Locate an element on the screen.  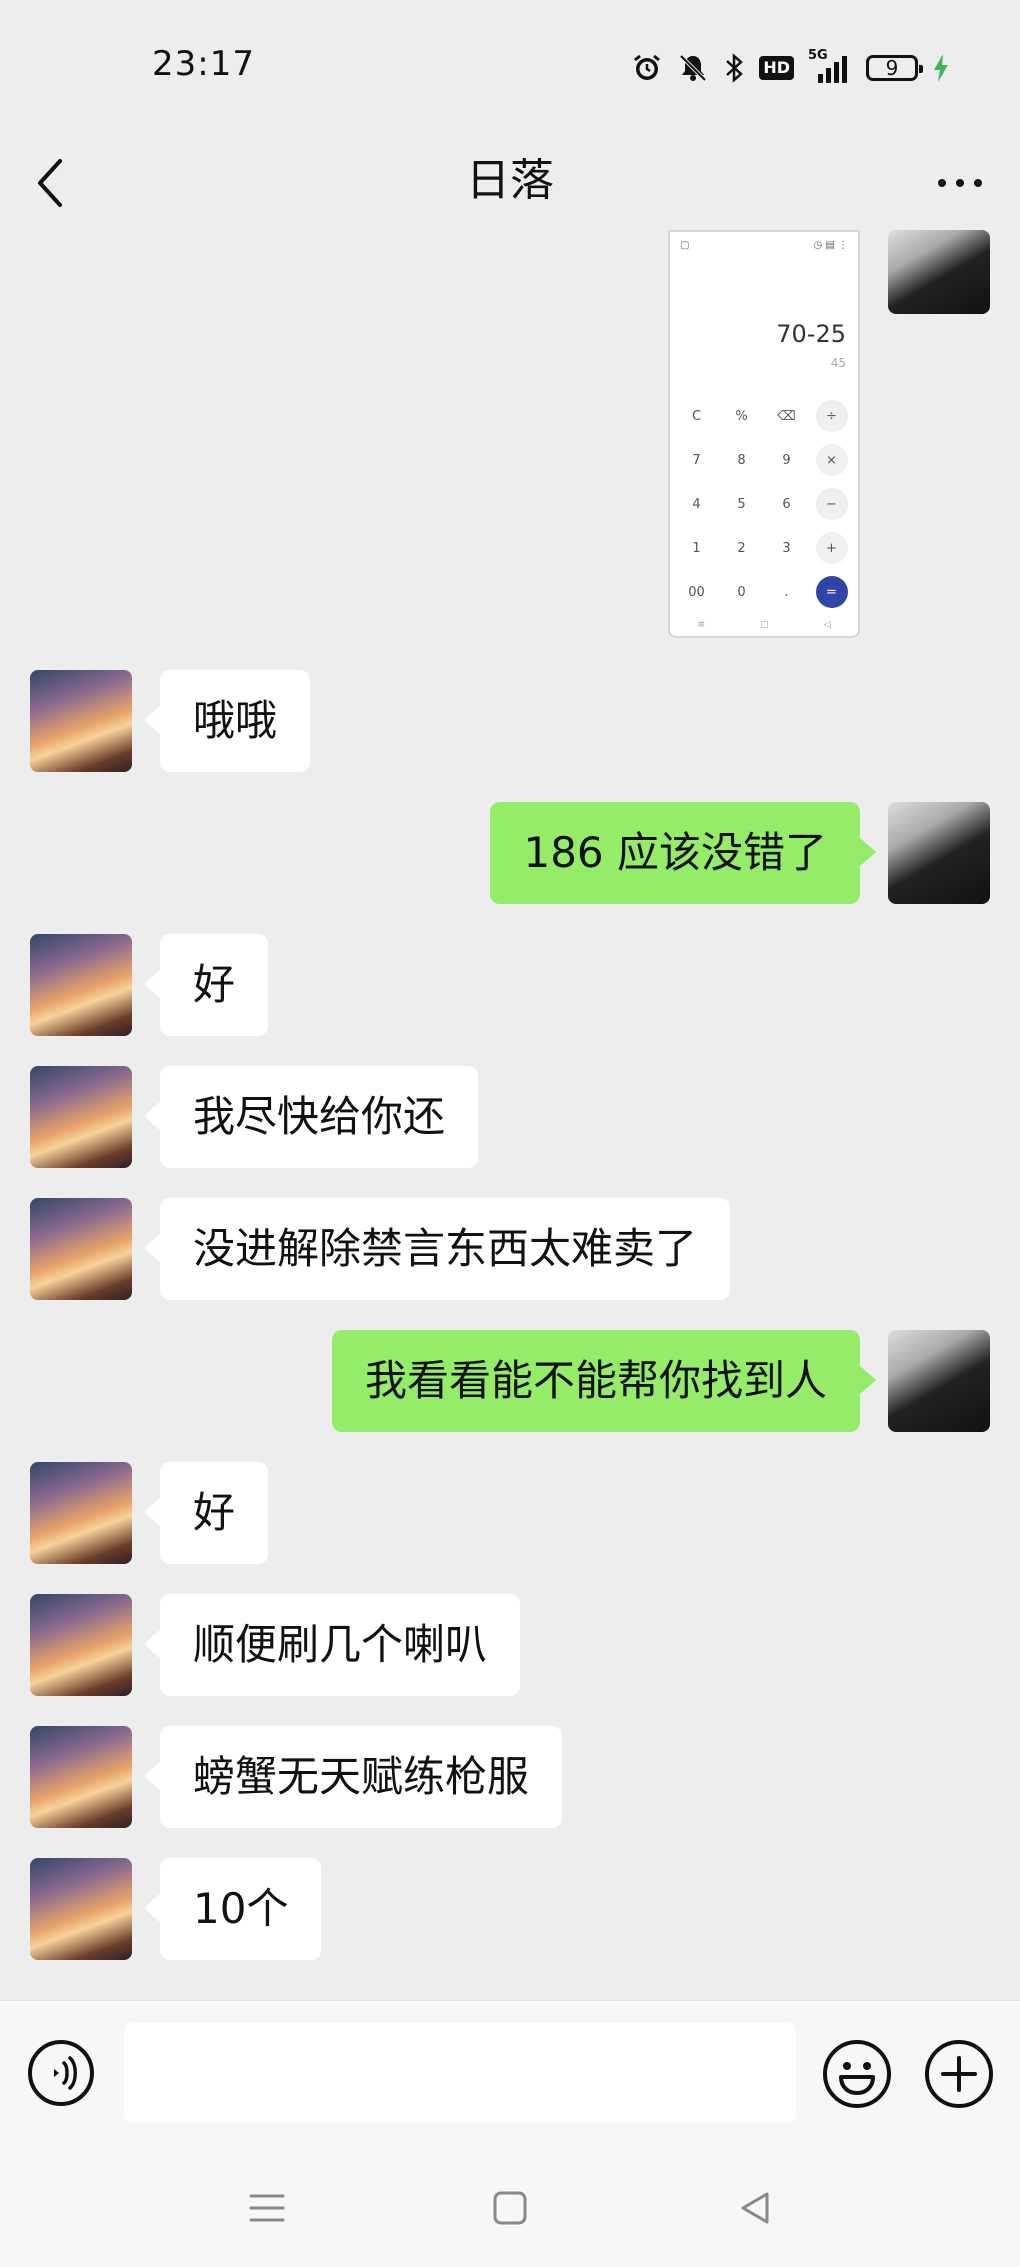
battery-indicator: 9 is located at coordinates (894, 68).